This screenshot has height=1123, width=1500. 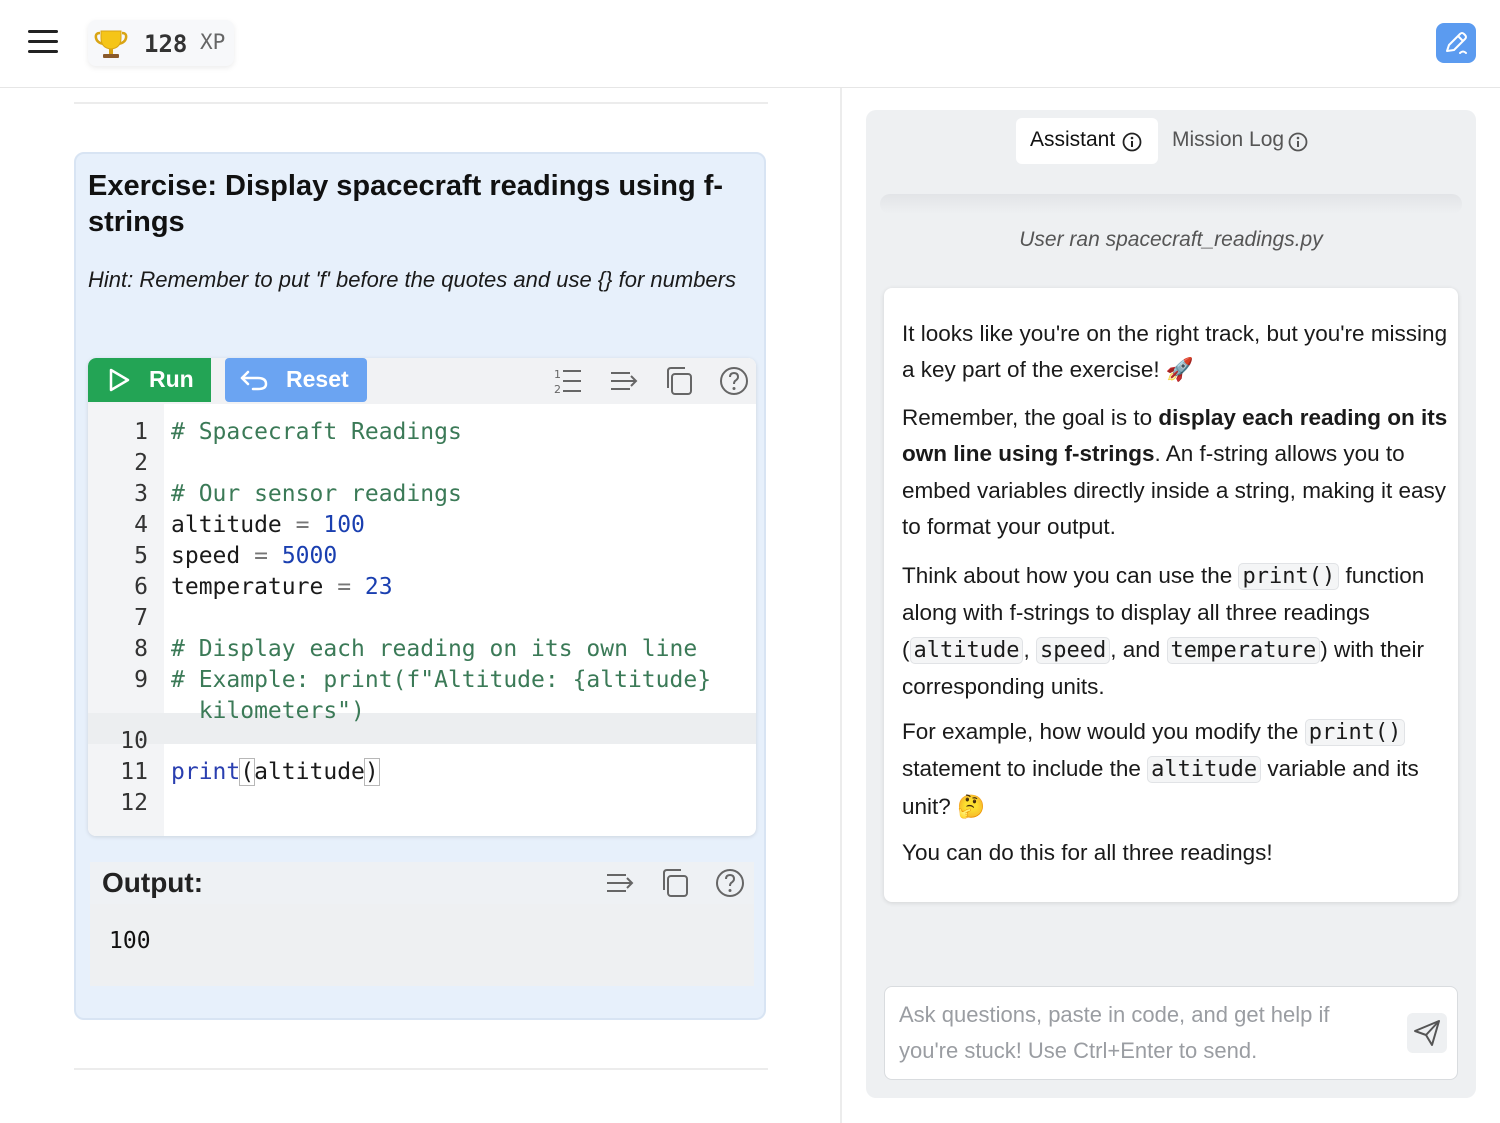 What do you see at coordinates (841, 605) in the screenshot?
I see `pane-divider` at bounding box center [841, 605].